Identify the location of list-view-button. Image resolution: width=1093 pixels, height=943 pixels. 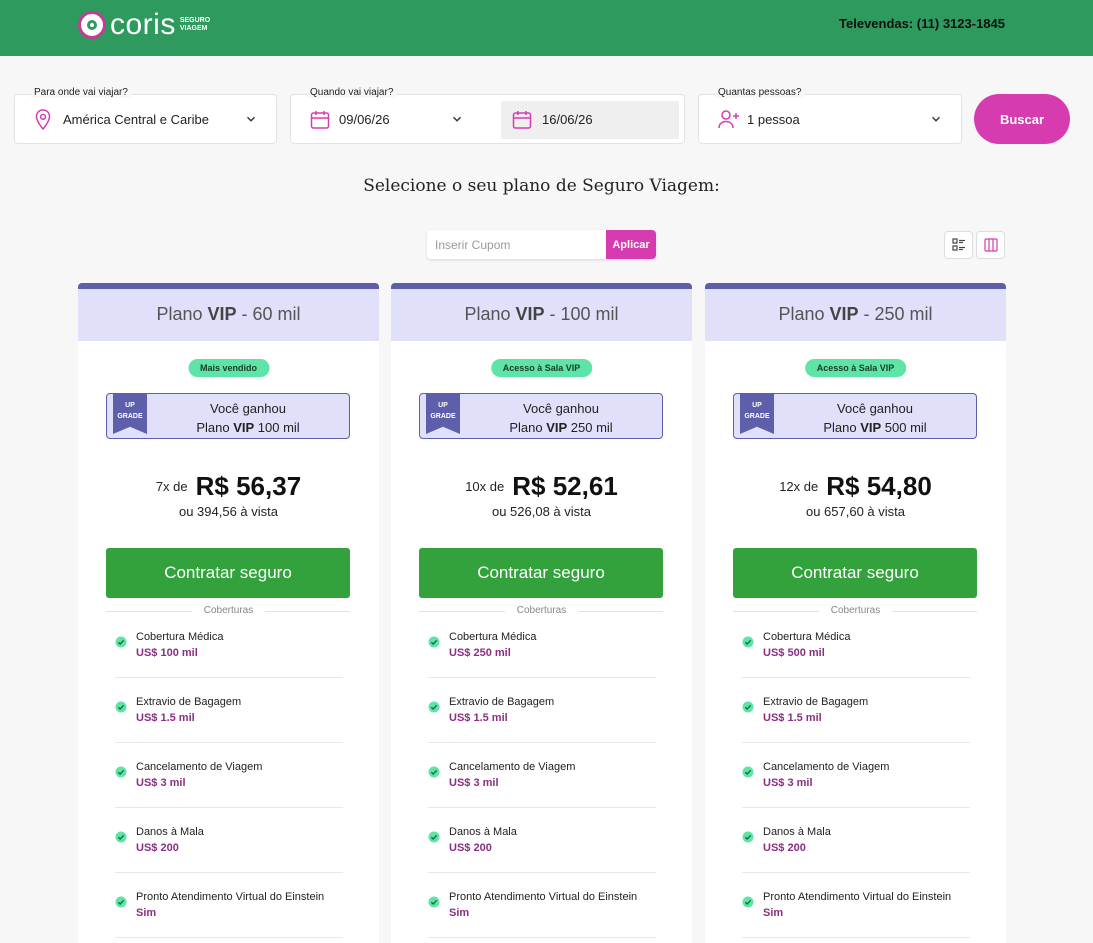
(958, 245).